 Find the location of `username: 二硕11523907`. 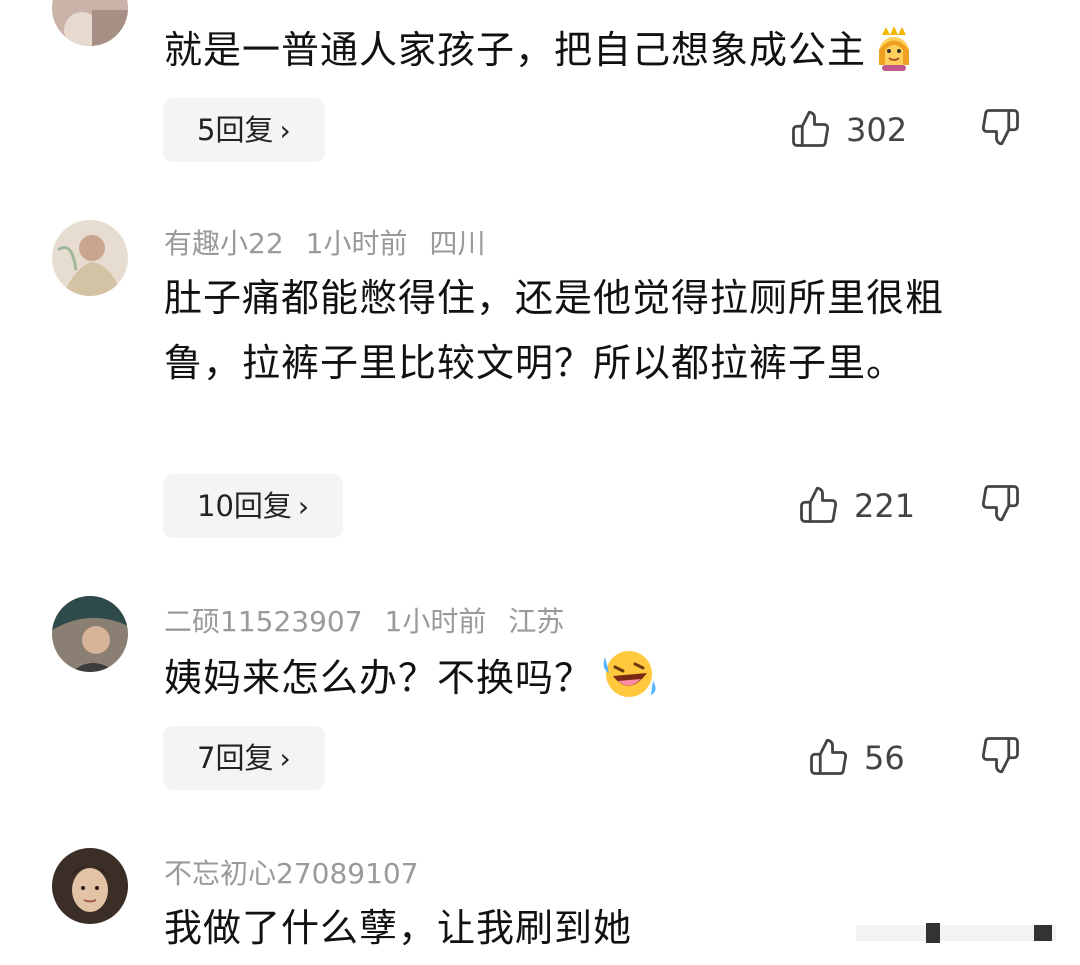

username: 二硕11523907 is located at coordinates (263, 621).